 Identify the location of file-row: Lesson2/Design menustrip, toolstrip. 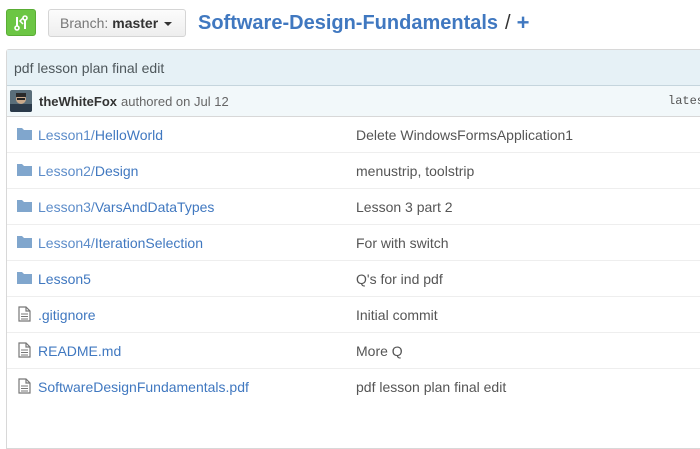
(353, 170).